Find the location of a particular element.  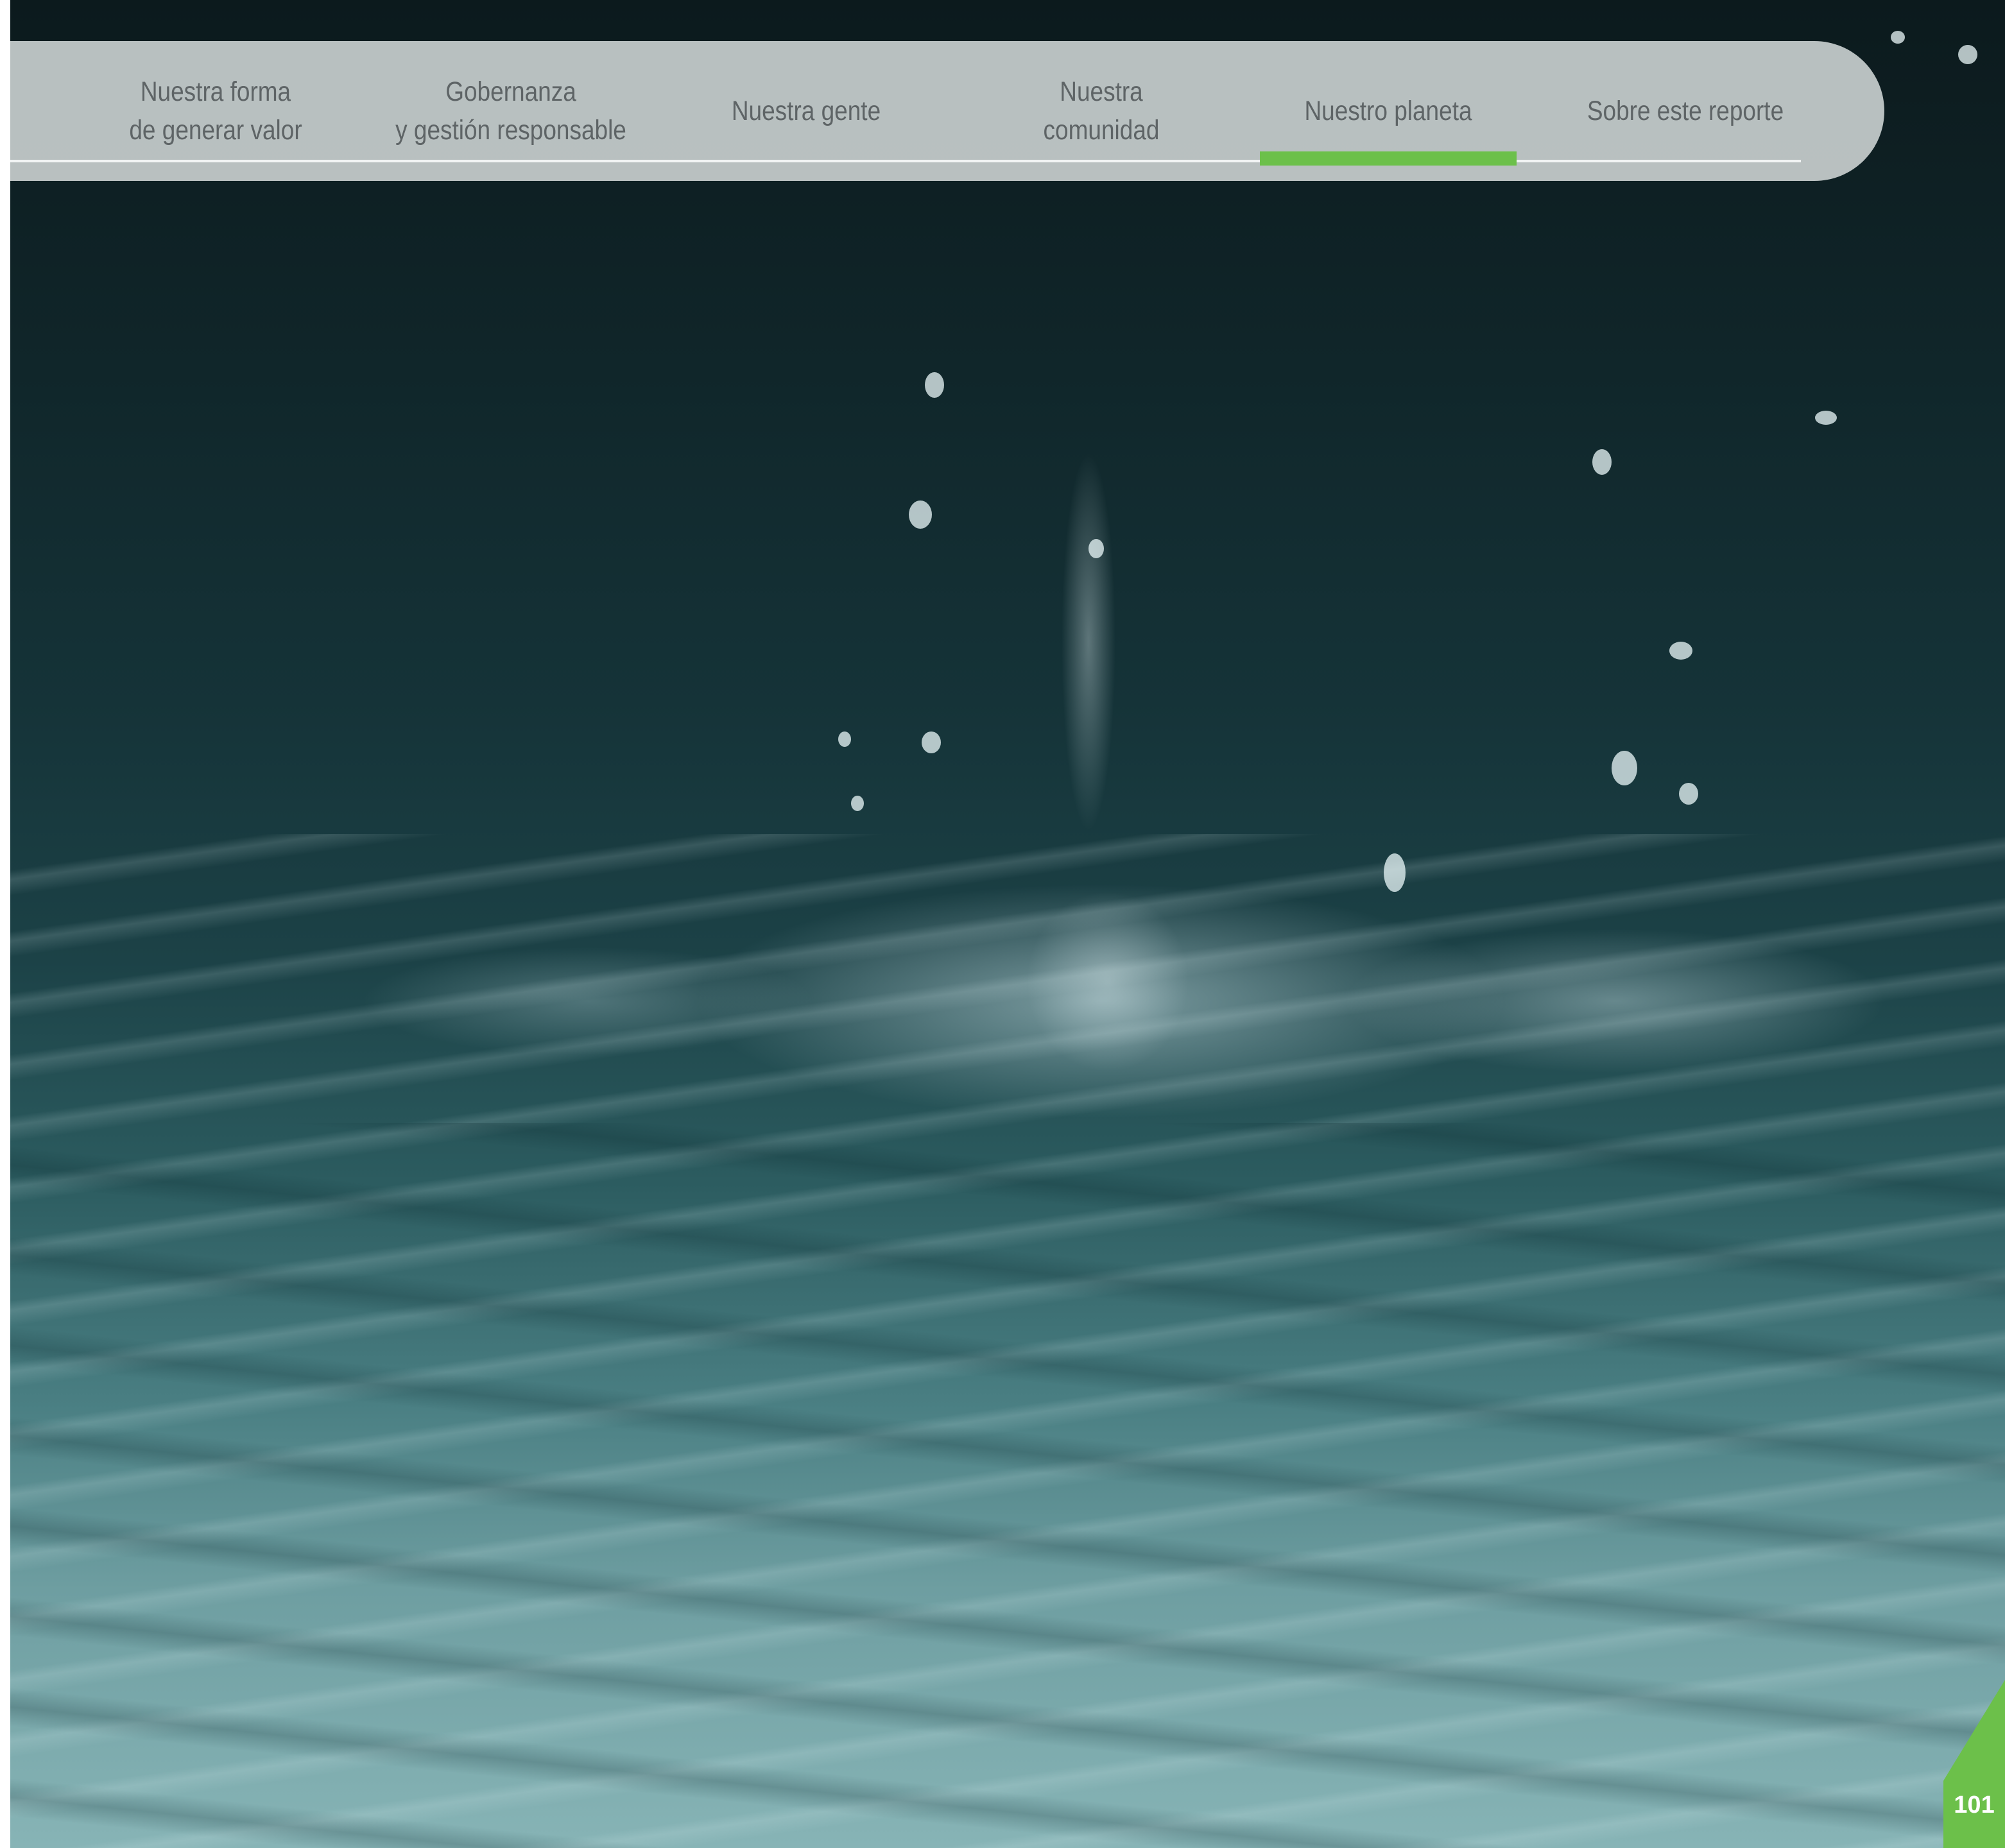

nav-divider-line is located at coordinates (905, 161).